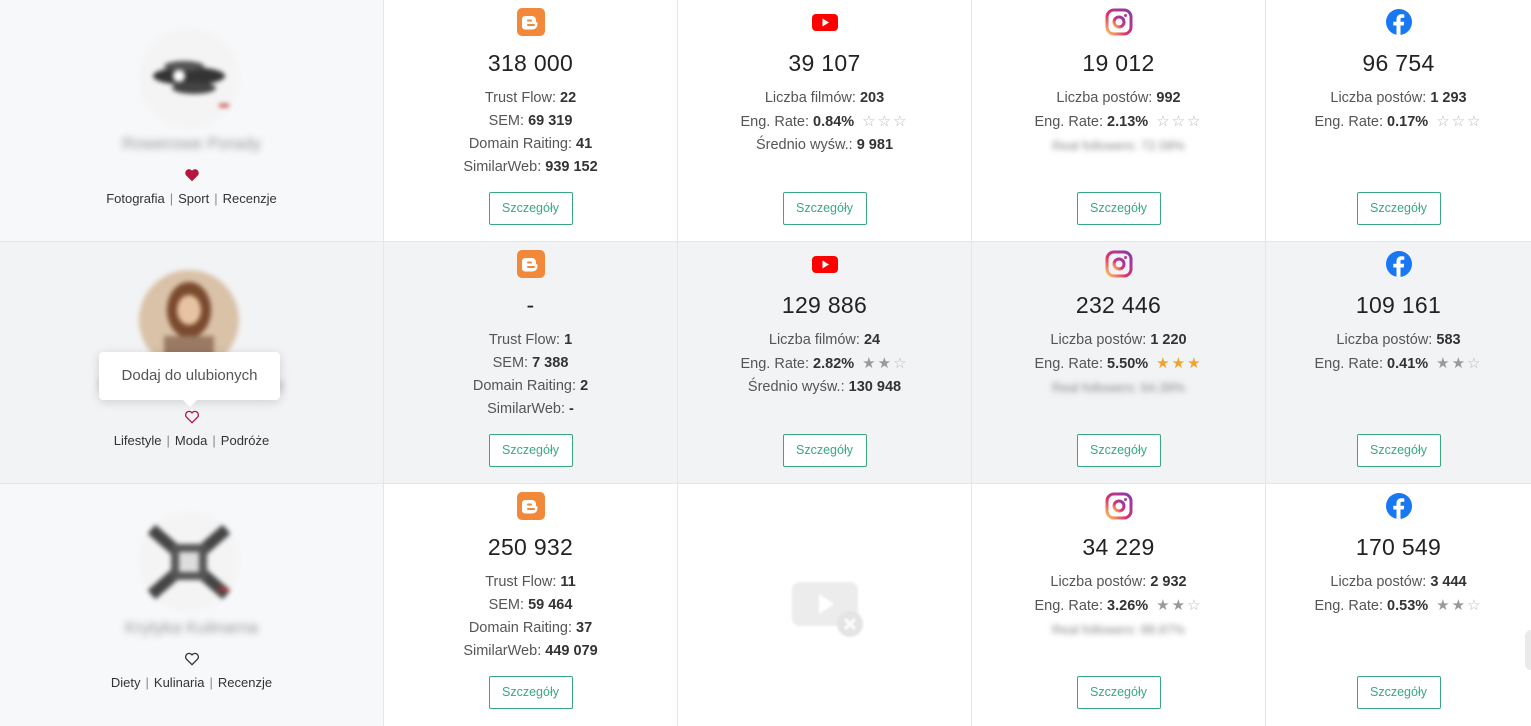  Describe the element at coordinates (1118, 63) in the screenshot. I see `instagram-followers: 19 012` at that location.